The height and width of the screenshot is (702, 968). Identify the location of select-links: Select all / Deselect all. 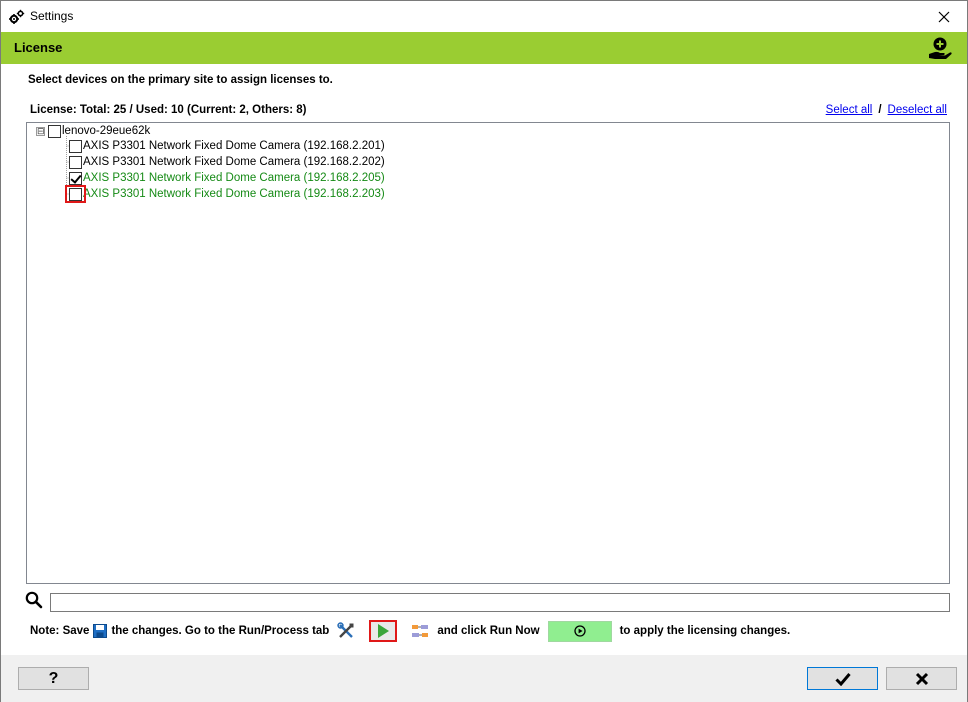
(886, 110).